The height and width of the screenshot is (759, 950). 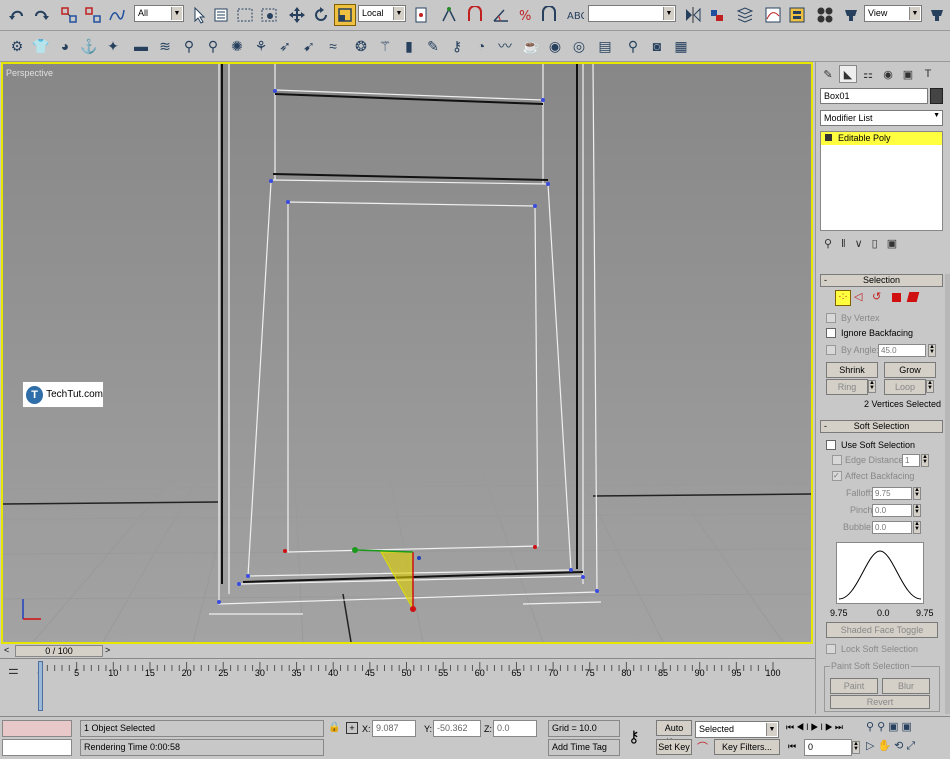 What do you see at coordinates (632, 13) in the screenshot?
I see `named-selection-sets-dropdown: ▼` at bounding box center [632, 13].